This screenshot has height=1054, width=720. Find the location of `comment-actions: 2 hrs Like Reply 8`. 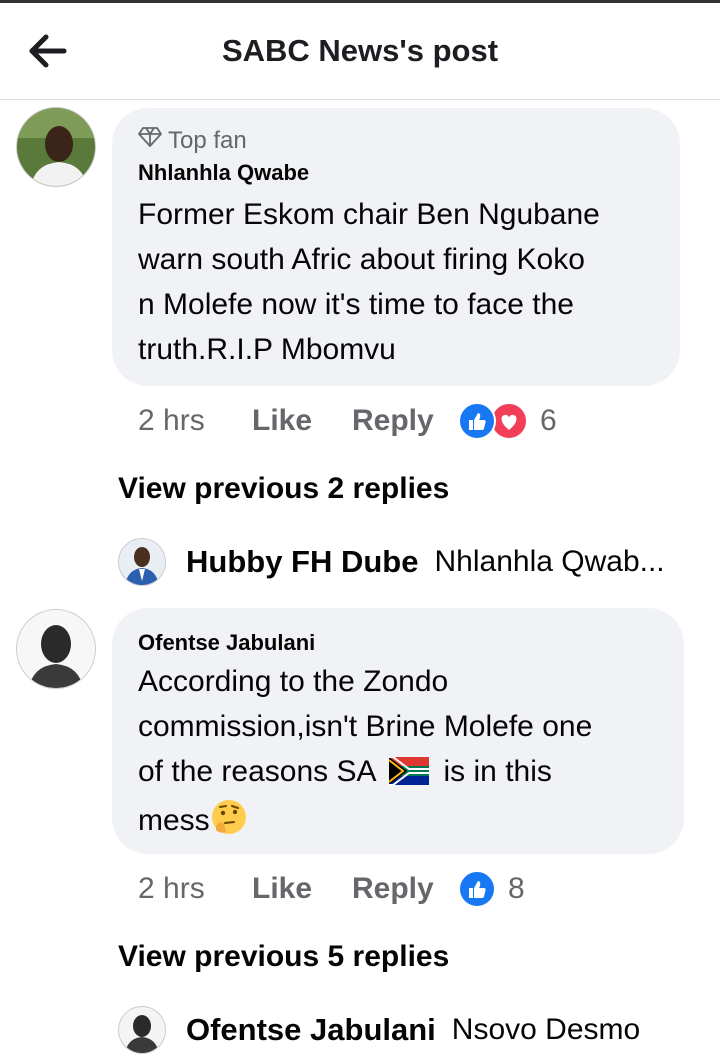

comment-actions: 2 hrs Like Reply 8 is located at coordinates (331, 889).